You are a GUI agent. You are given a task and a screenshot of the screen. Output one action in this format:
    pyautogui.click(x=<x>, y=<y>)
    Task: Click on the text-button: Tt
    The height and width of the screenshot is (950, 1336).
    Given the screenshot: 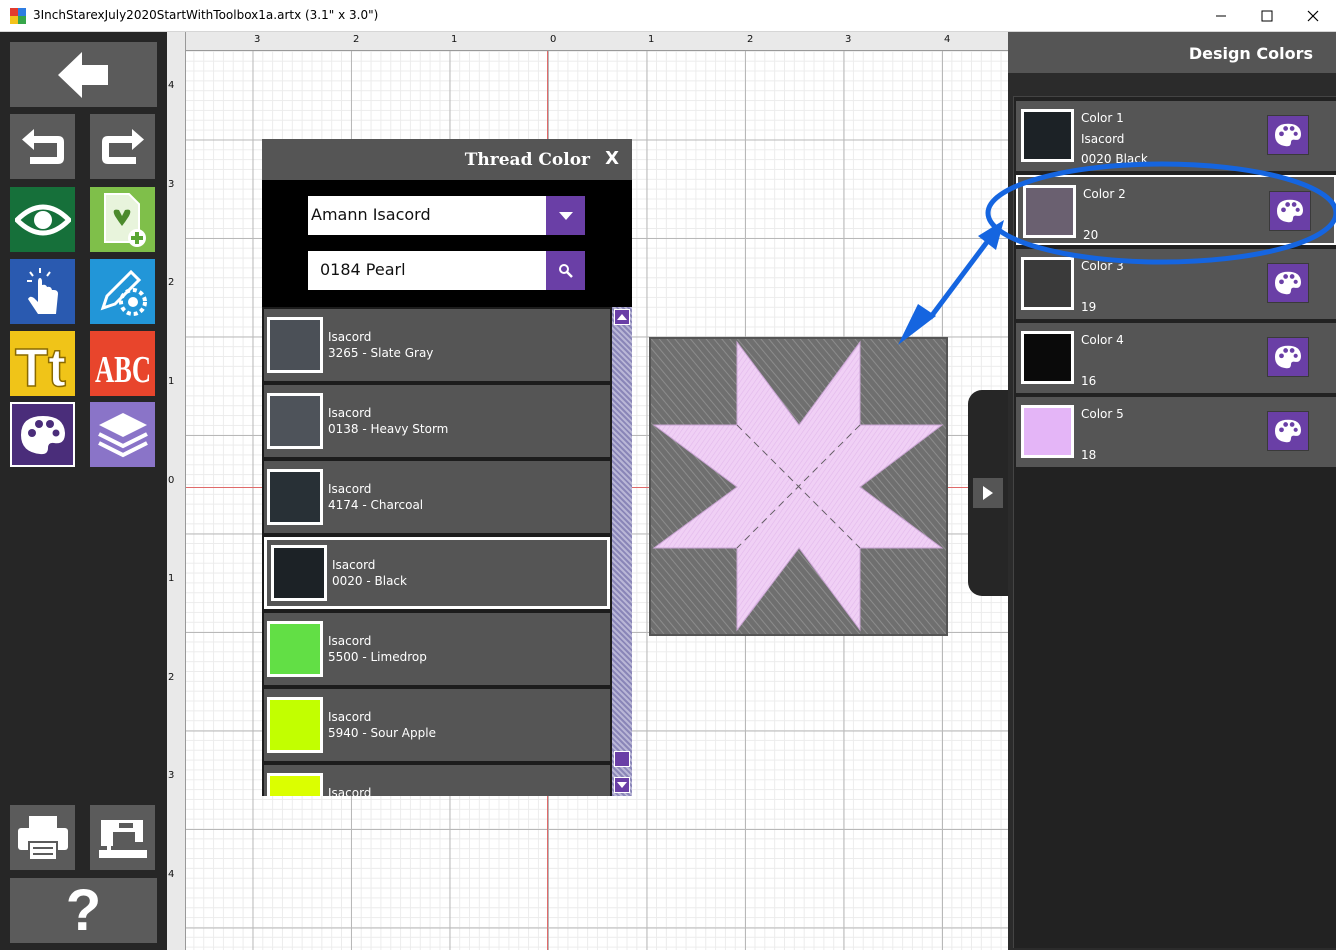 What is the action you would take?
    pyautogui.click(x=42, y=363)
    